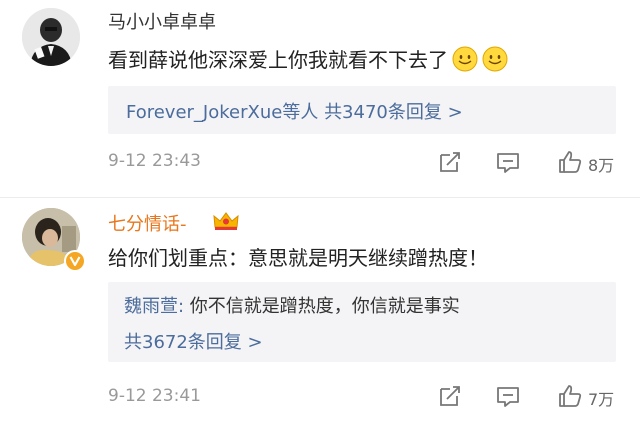 This screenshot has width=640, height=425. Describe the element at coordinates (51, 37) in the screenshot. I see `avatar` at that location.